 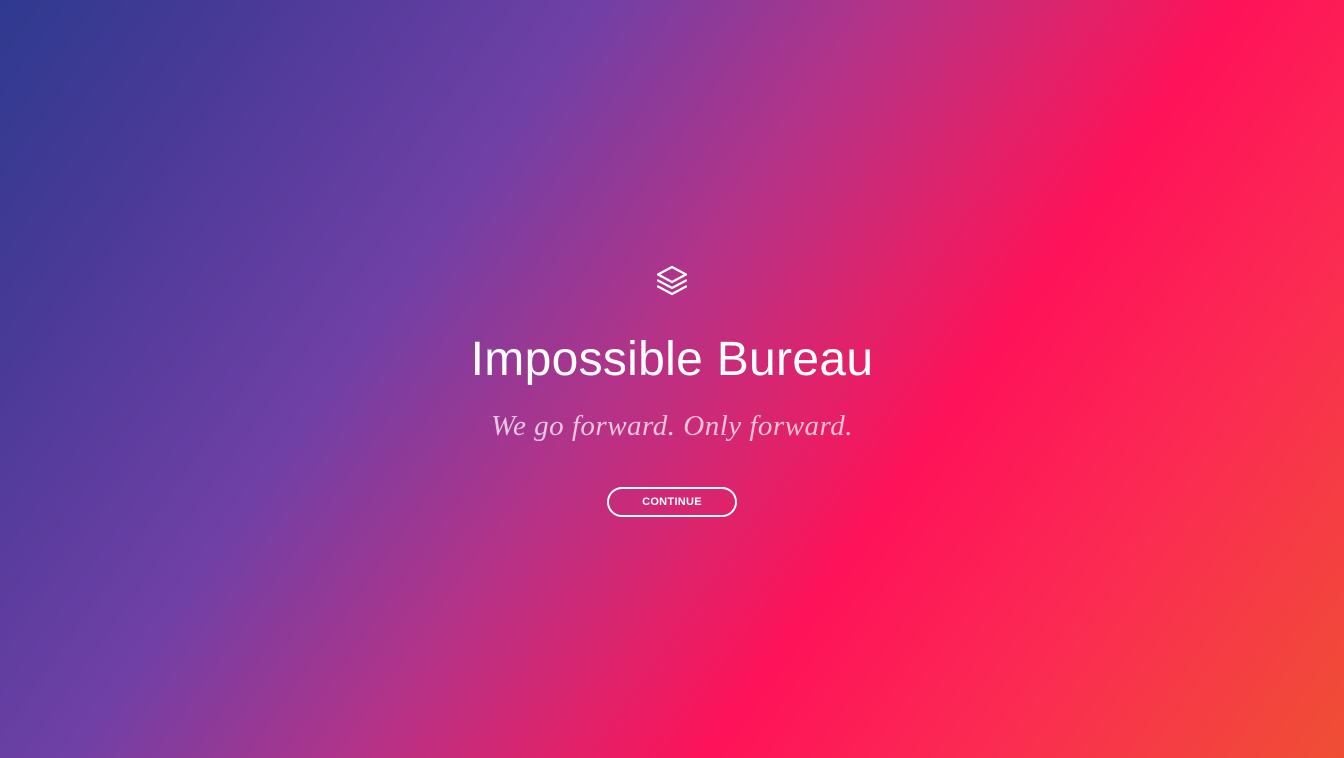 I want to click on layers-icon, so click(x=672, y=281).